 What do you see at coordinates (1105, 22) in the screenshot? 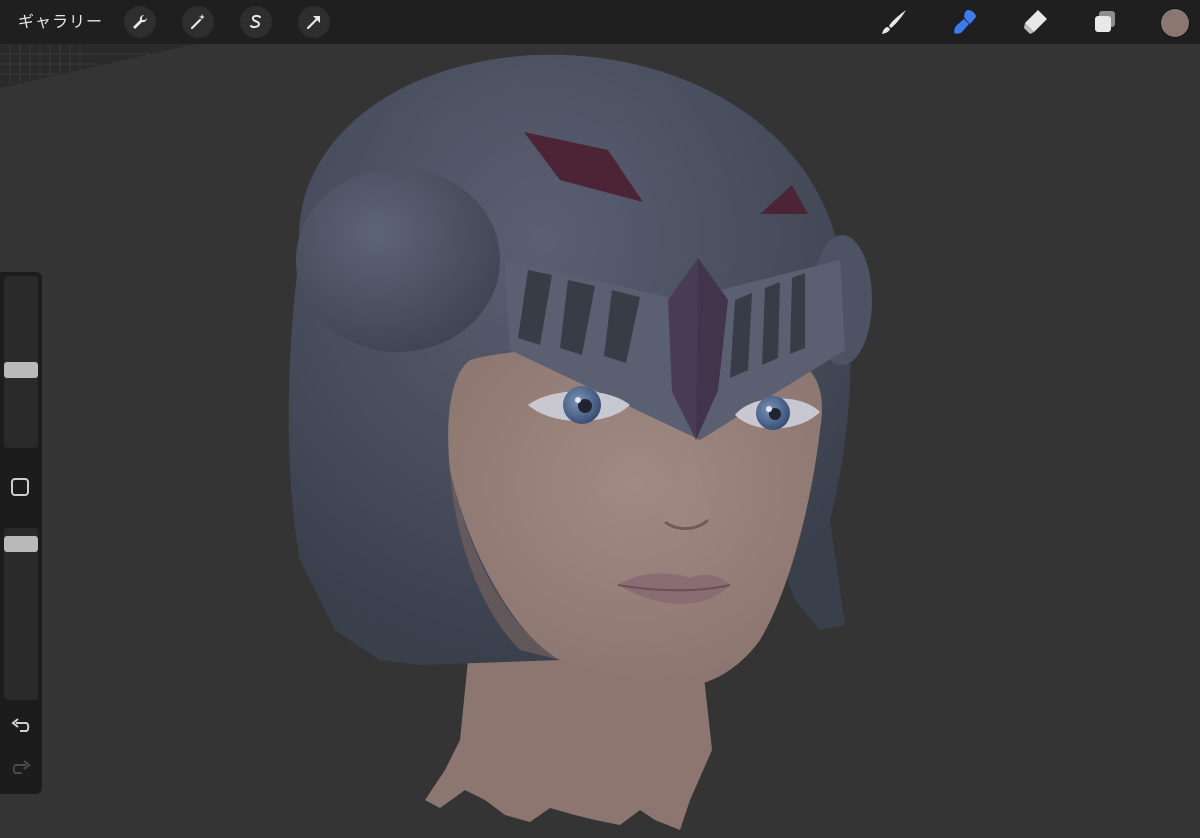
I see `layers-icon` at bounding box center [1105, 22].